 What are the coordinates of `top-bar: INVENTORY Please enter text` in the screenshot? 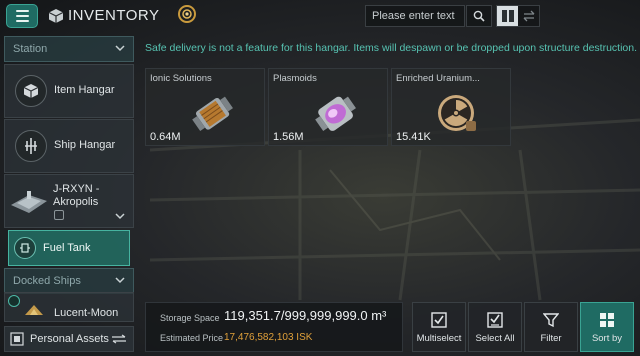 It's located at (320, 16).